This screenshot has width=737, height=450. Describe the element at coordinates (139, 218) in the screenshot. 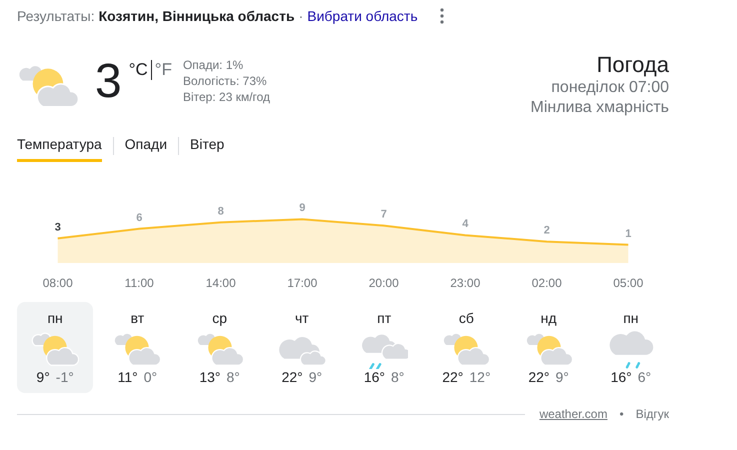

I see `temperature-value: 6` at that location.